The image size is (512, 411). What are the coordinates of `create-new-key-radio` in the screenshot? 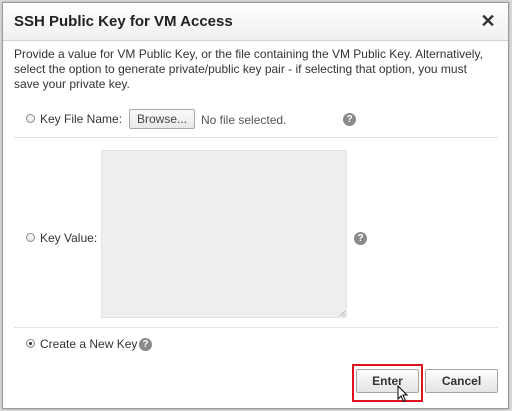 It's located at (30, 343).